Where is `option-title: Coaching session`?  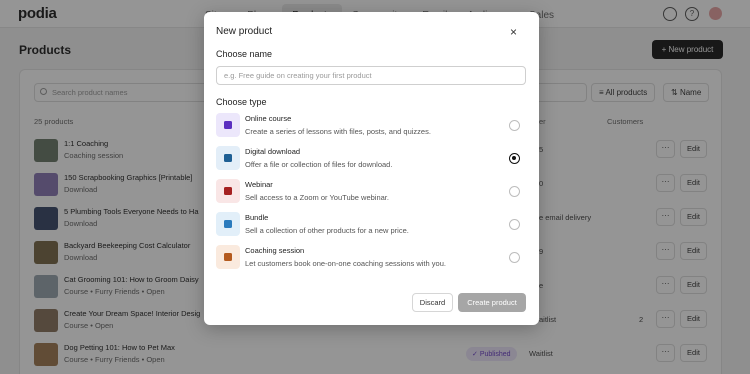
option-title: Coaching session is located at coordinates (275, 250).